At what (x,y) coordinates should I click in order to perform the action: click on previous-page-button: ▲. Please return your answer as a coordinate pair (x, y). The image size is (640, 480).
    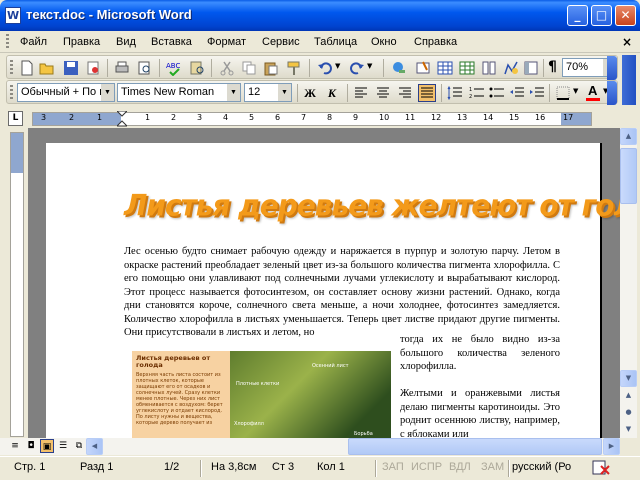
    Looking at the image, I should click on (628, 395).